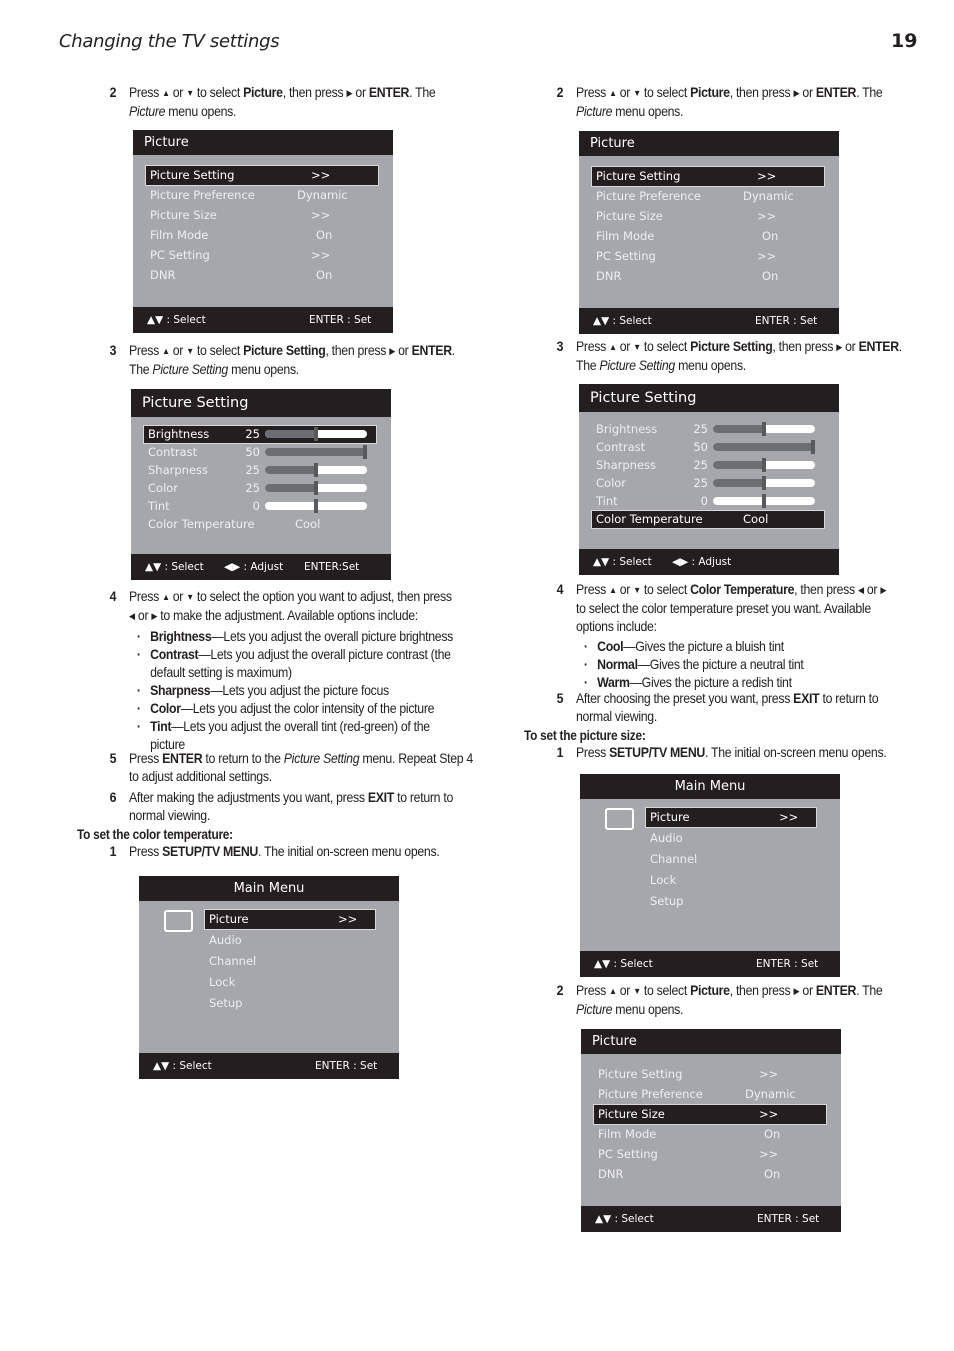  Describe the element at coordinates (261, 403) in the screenshot. I see `menu-title: Picture Setting` at that location.